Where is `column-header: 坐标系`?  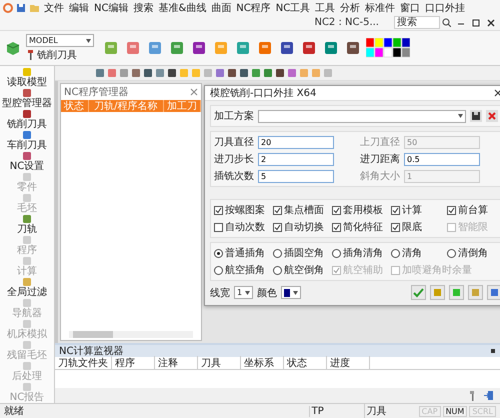 column-header: 坐标系 is located at coordinates (262, 363).